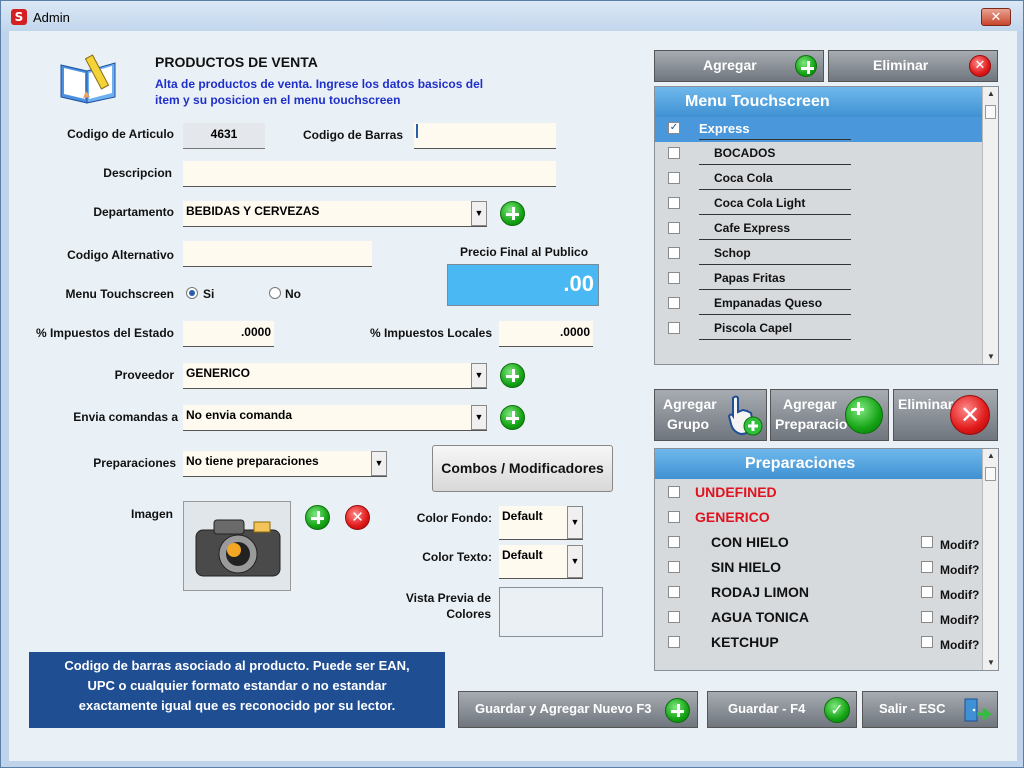  I want to click on codigo-alternativo-field, so click(277, 254).